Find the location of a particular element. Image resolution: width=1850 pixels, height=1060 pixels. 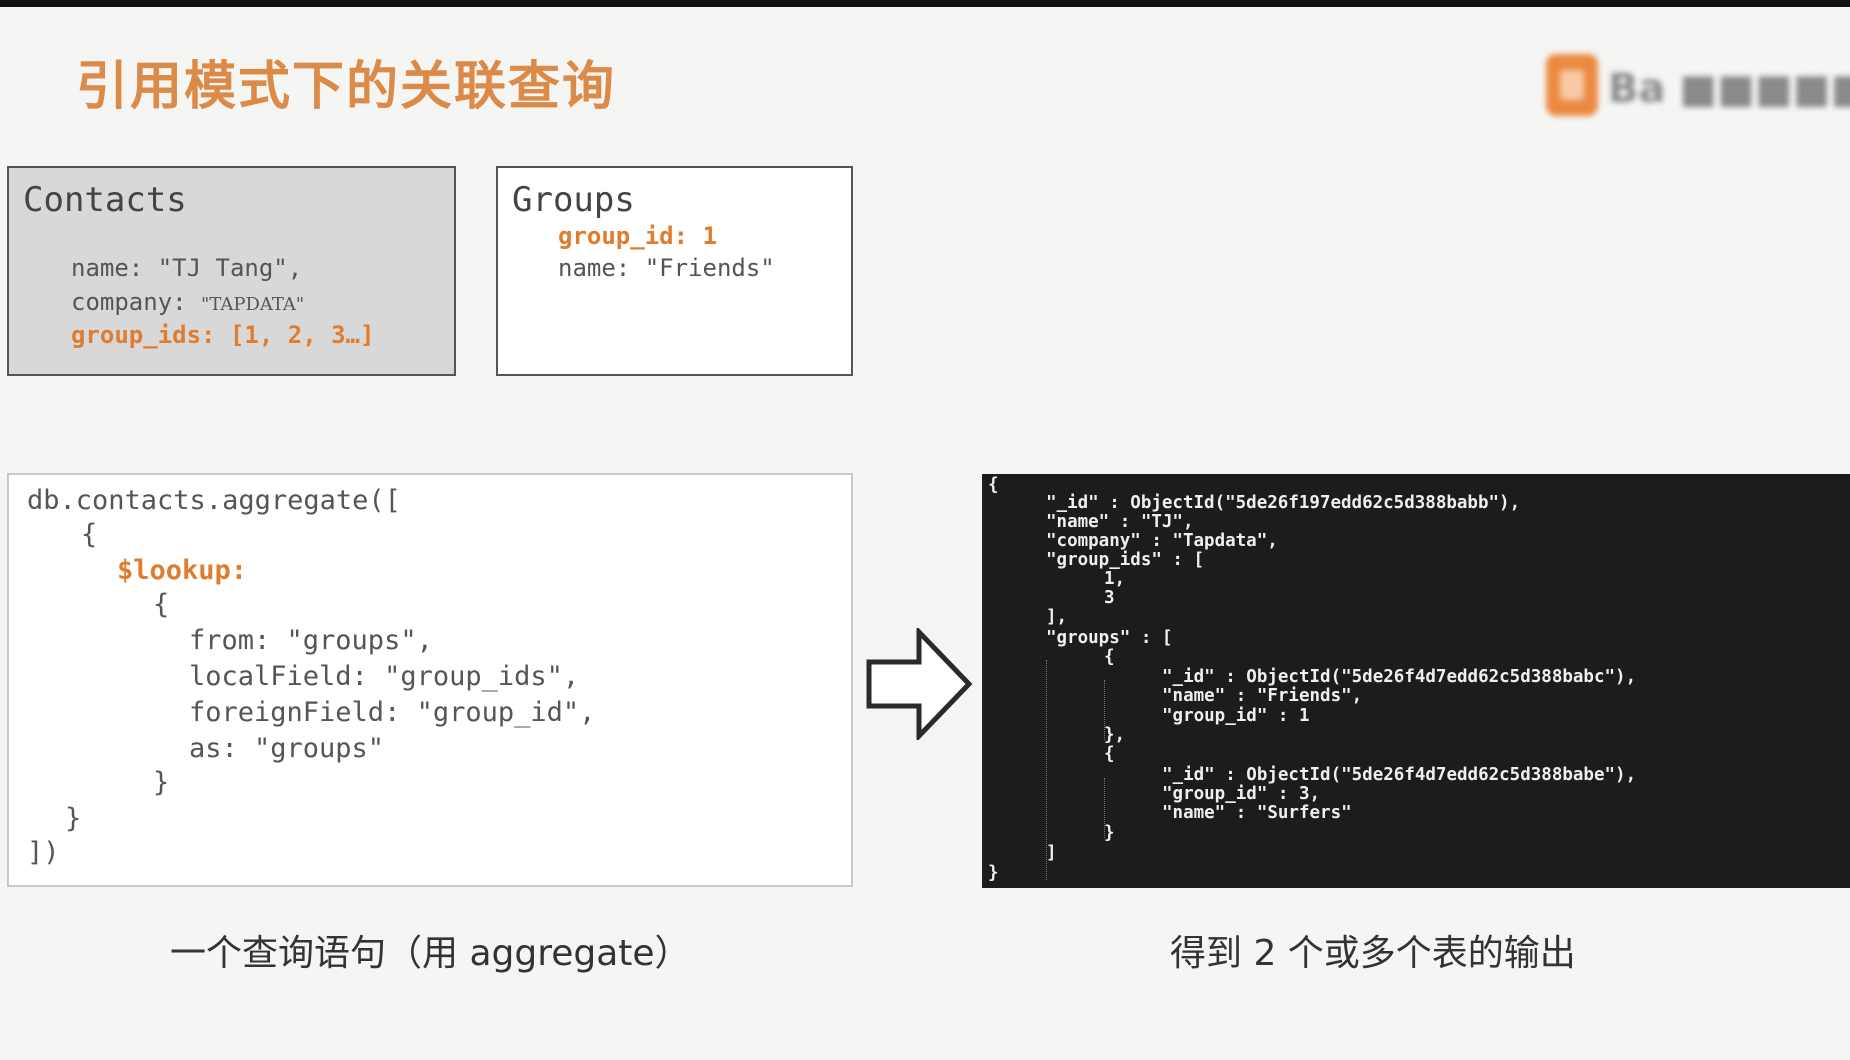

groups-document-box: Groups group_id: 1 name: "Friends" is located at coordinates (674, 271).